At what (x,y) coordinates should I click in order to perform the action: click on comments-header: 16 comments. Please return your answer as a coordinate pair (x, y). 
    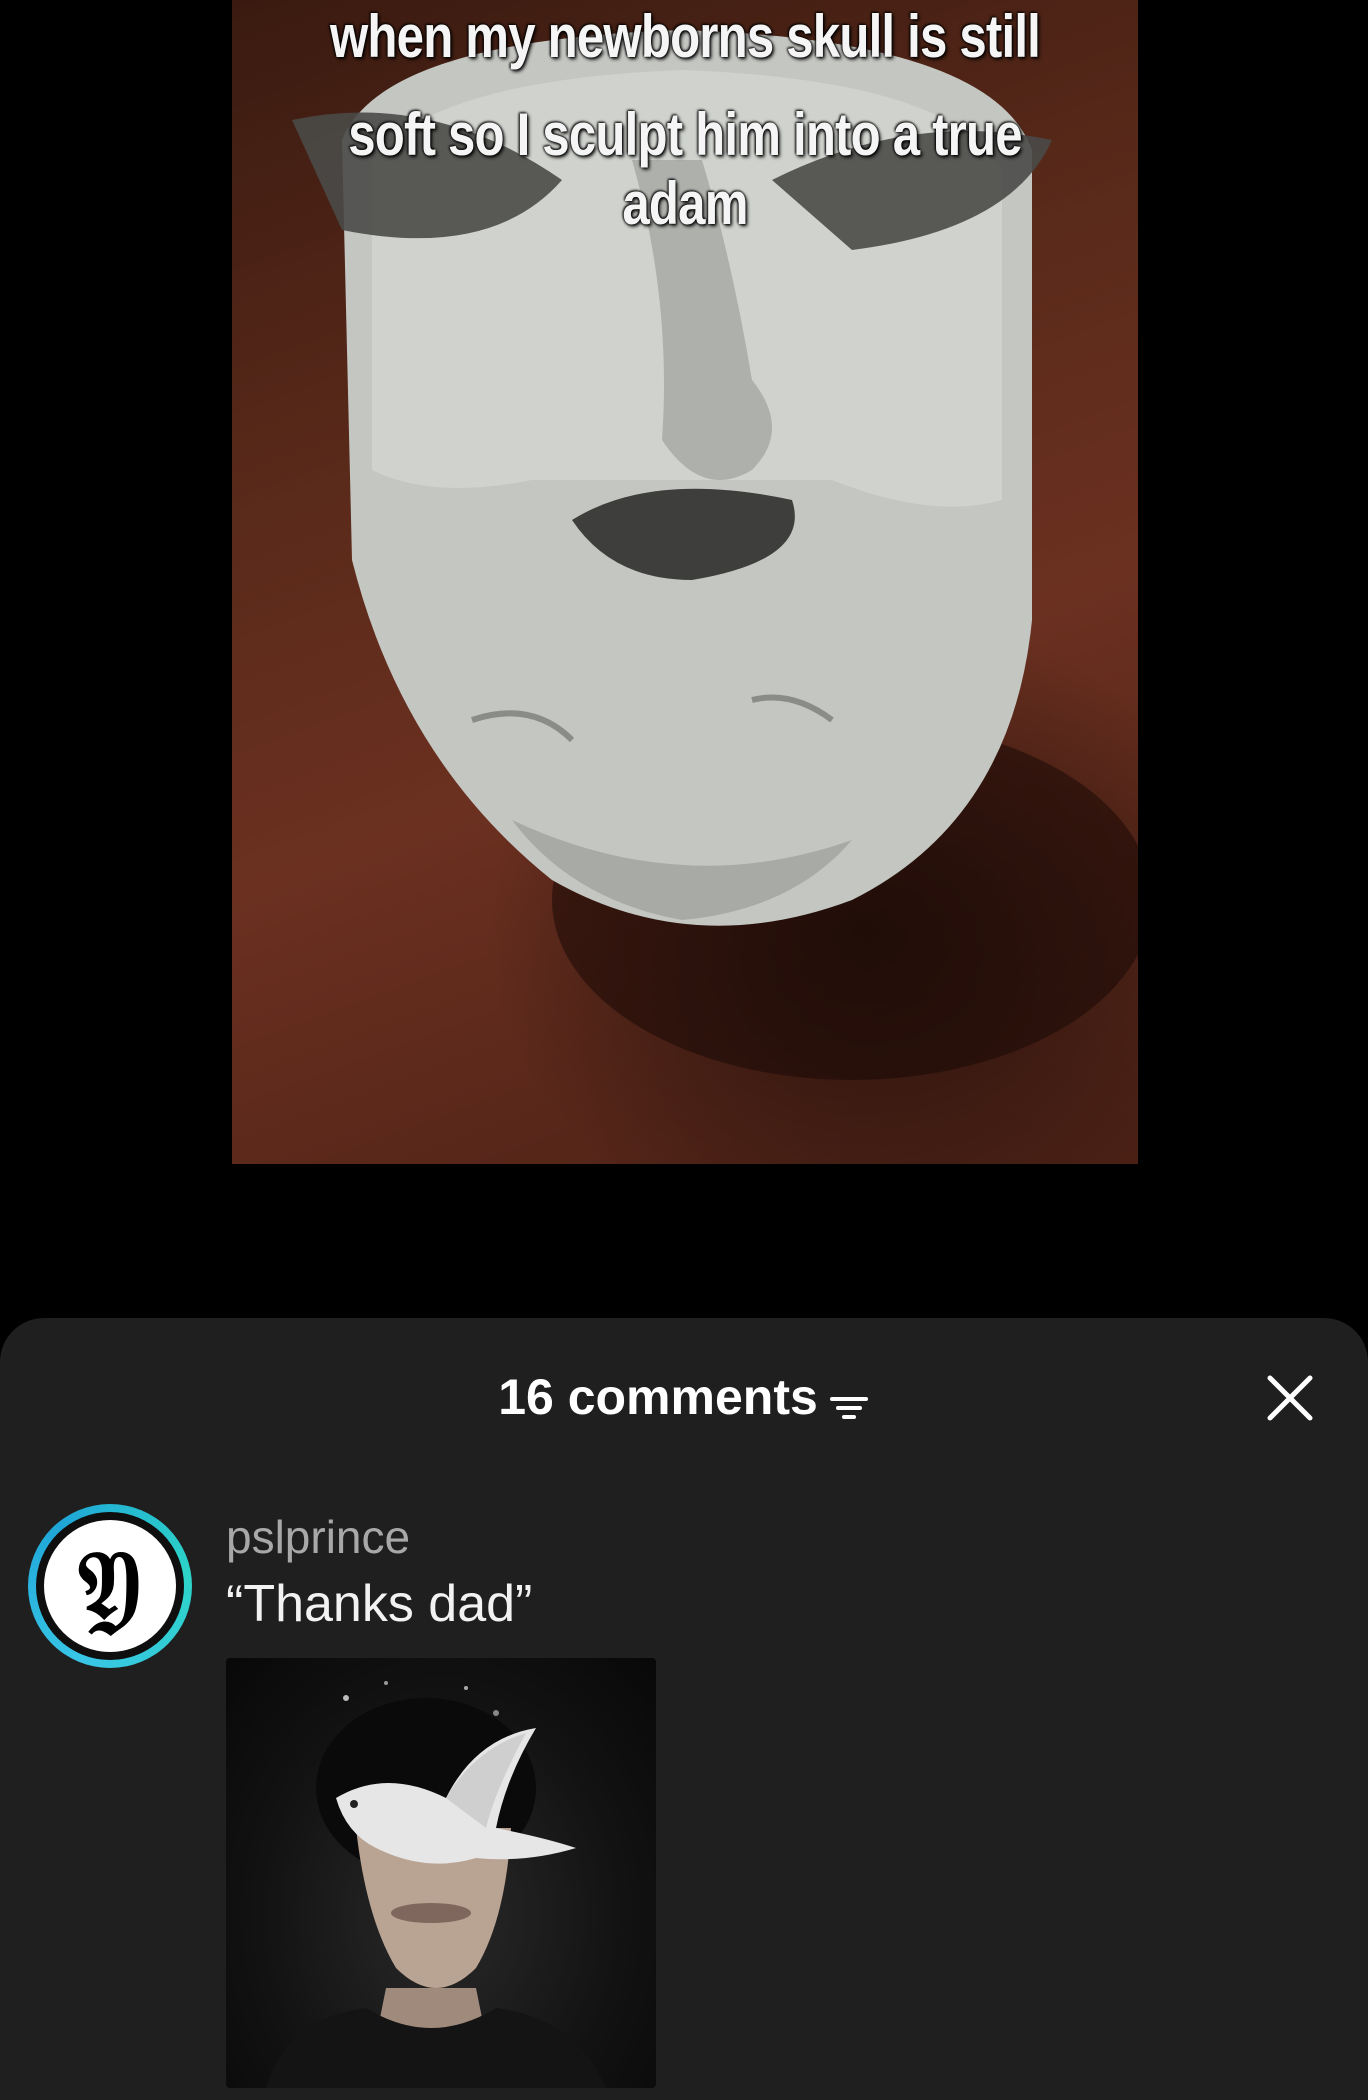
    Looking at the image, I should click on (684, 1397).